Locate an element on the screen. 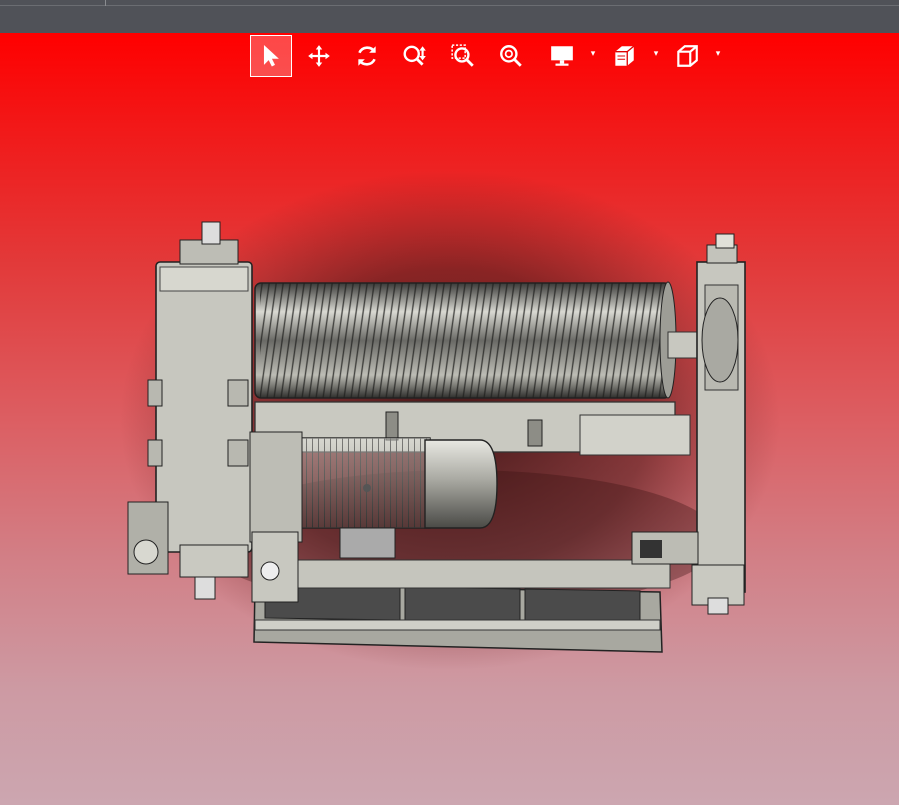 The height and width of the screenshot is (805, 899). zoom-window-tool-button is located at coordinates (463, 56).